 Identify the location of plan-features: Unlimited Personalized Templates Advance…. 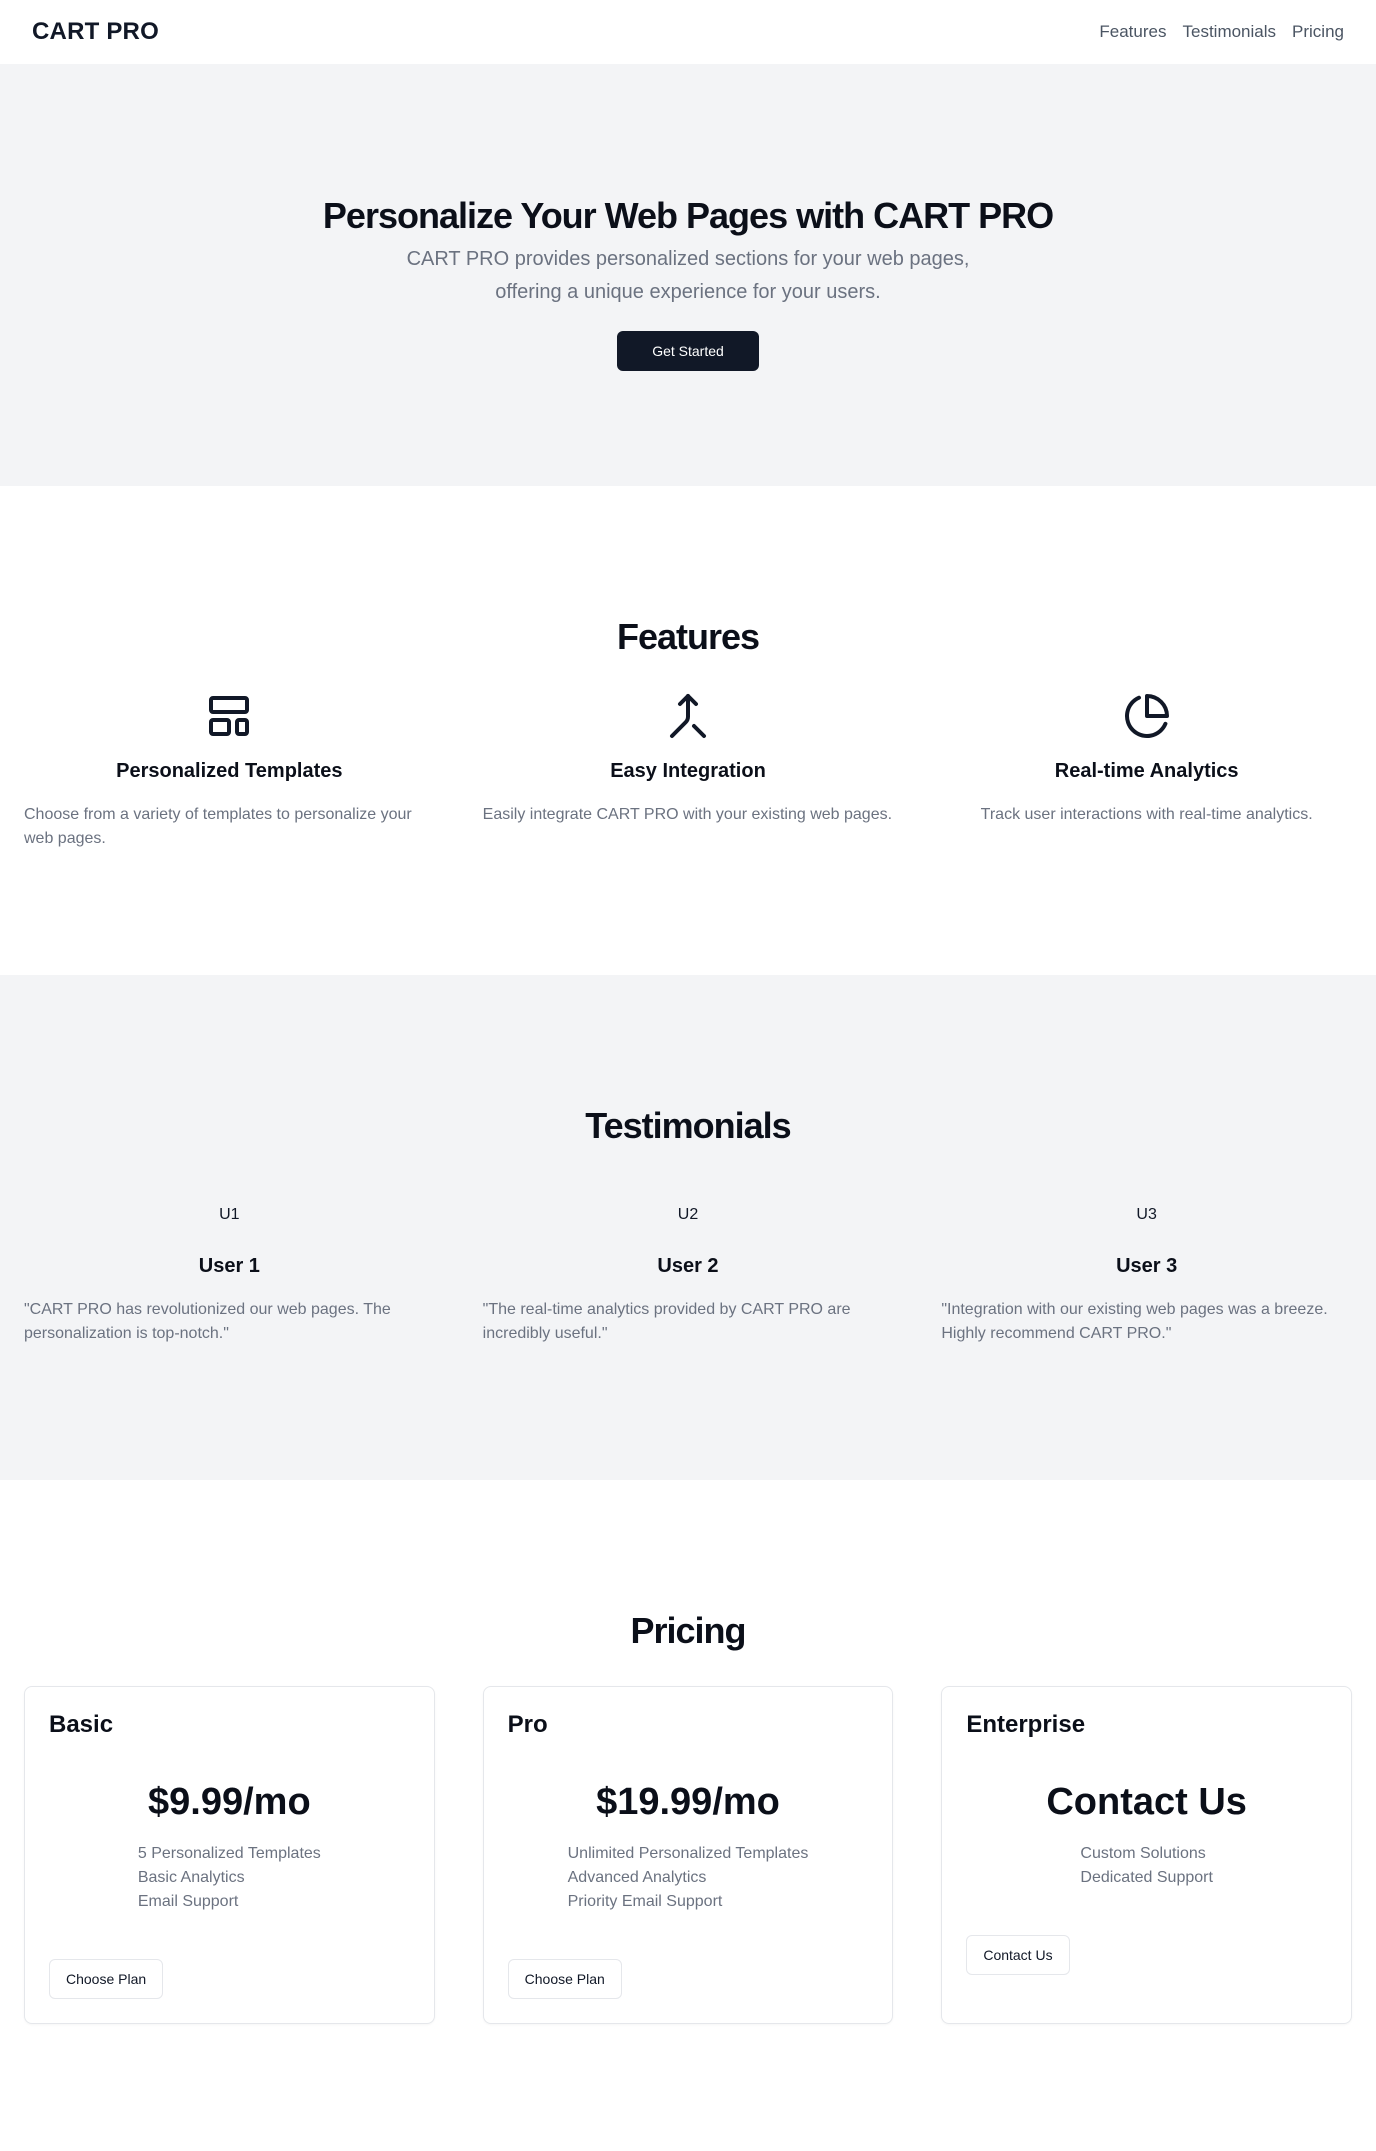
(688, 1878).